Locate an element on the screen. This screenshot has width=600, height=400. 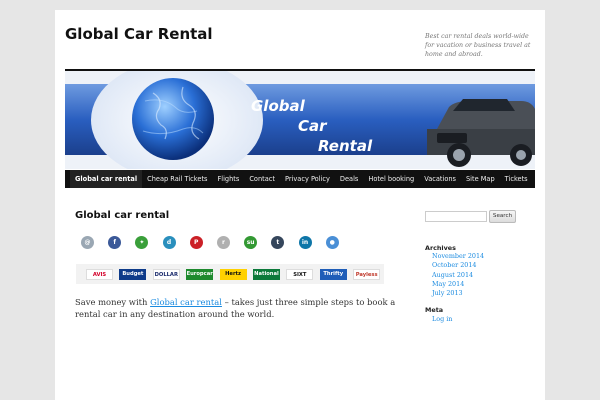
brand-logo-dollar: DOLLAR is located at coordinates (166, 274).